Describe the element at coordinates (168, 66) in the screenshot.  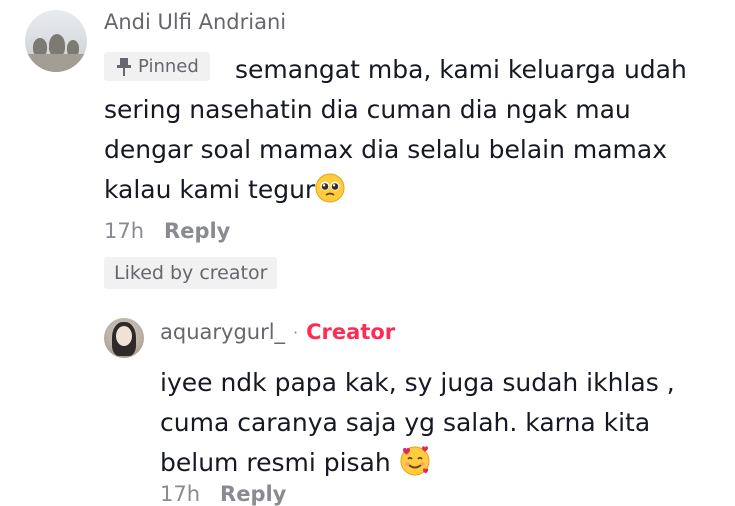
I see `pinned-label: Pinned` at that location.